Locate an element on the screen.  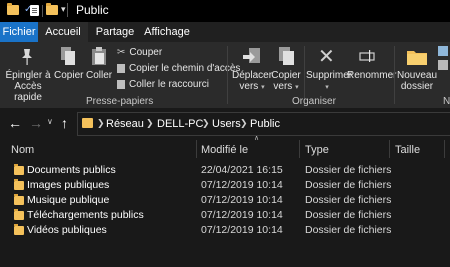
move-to-button: Déplacer vers ▾ is located at coordinates (252, 81).